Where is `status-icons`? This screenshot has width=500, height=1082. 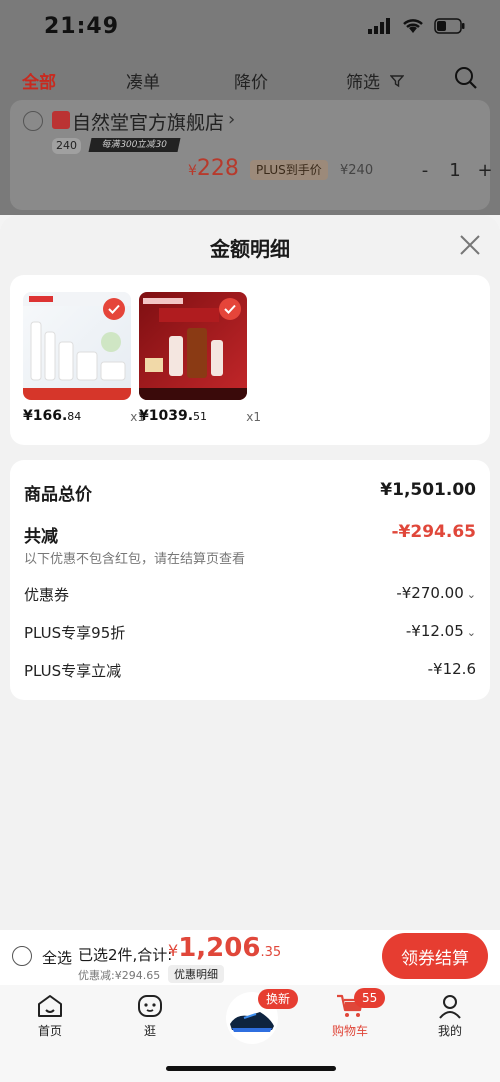 status-icons is located at coordinates (417, 26).